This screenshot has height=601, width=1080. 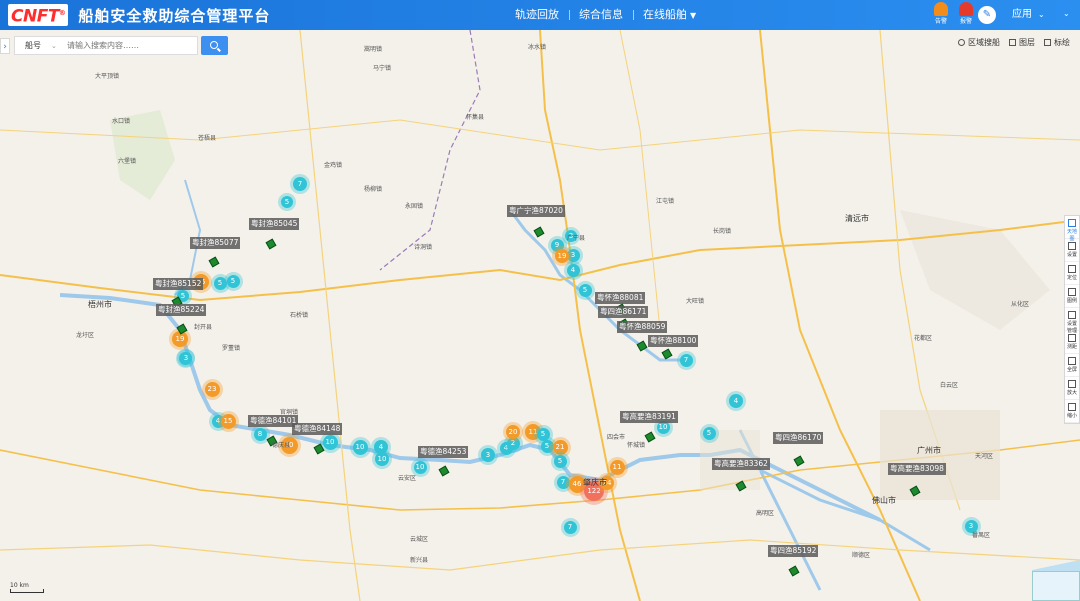 I want to click on ship-cluster: 21, so click(x=560, y=447).